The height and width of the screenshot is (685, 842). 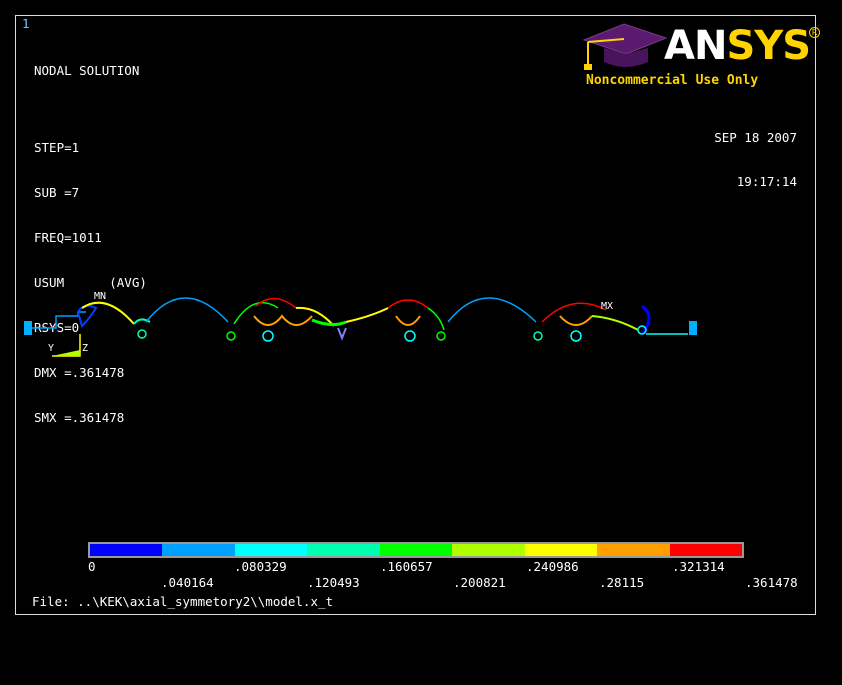 I want to click on legend-label: .080329, so click(x=260, y=566).